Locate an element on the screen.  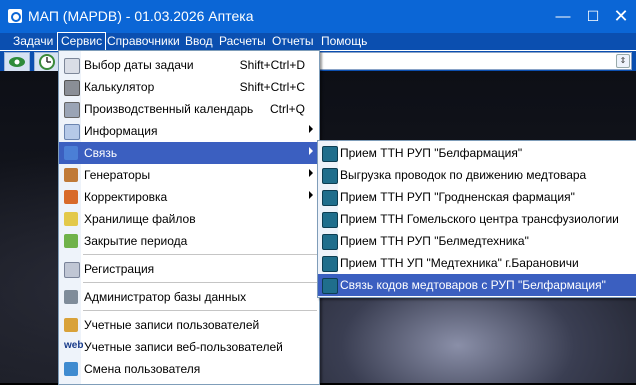
menu-item-user-accounts: Учетные записи пользователей is located at coordinates (189, 325).